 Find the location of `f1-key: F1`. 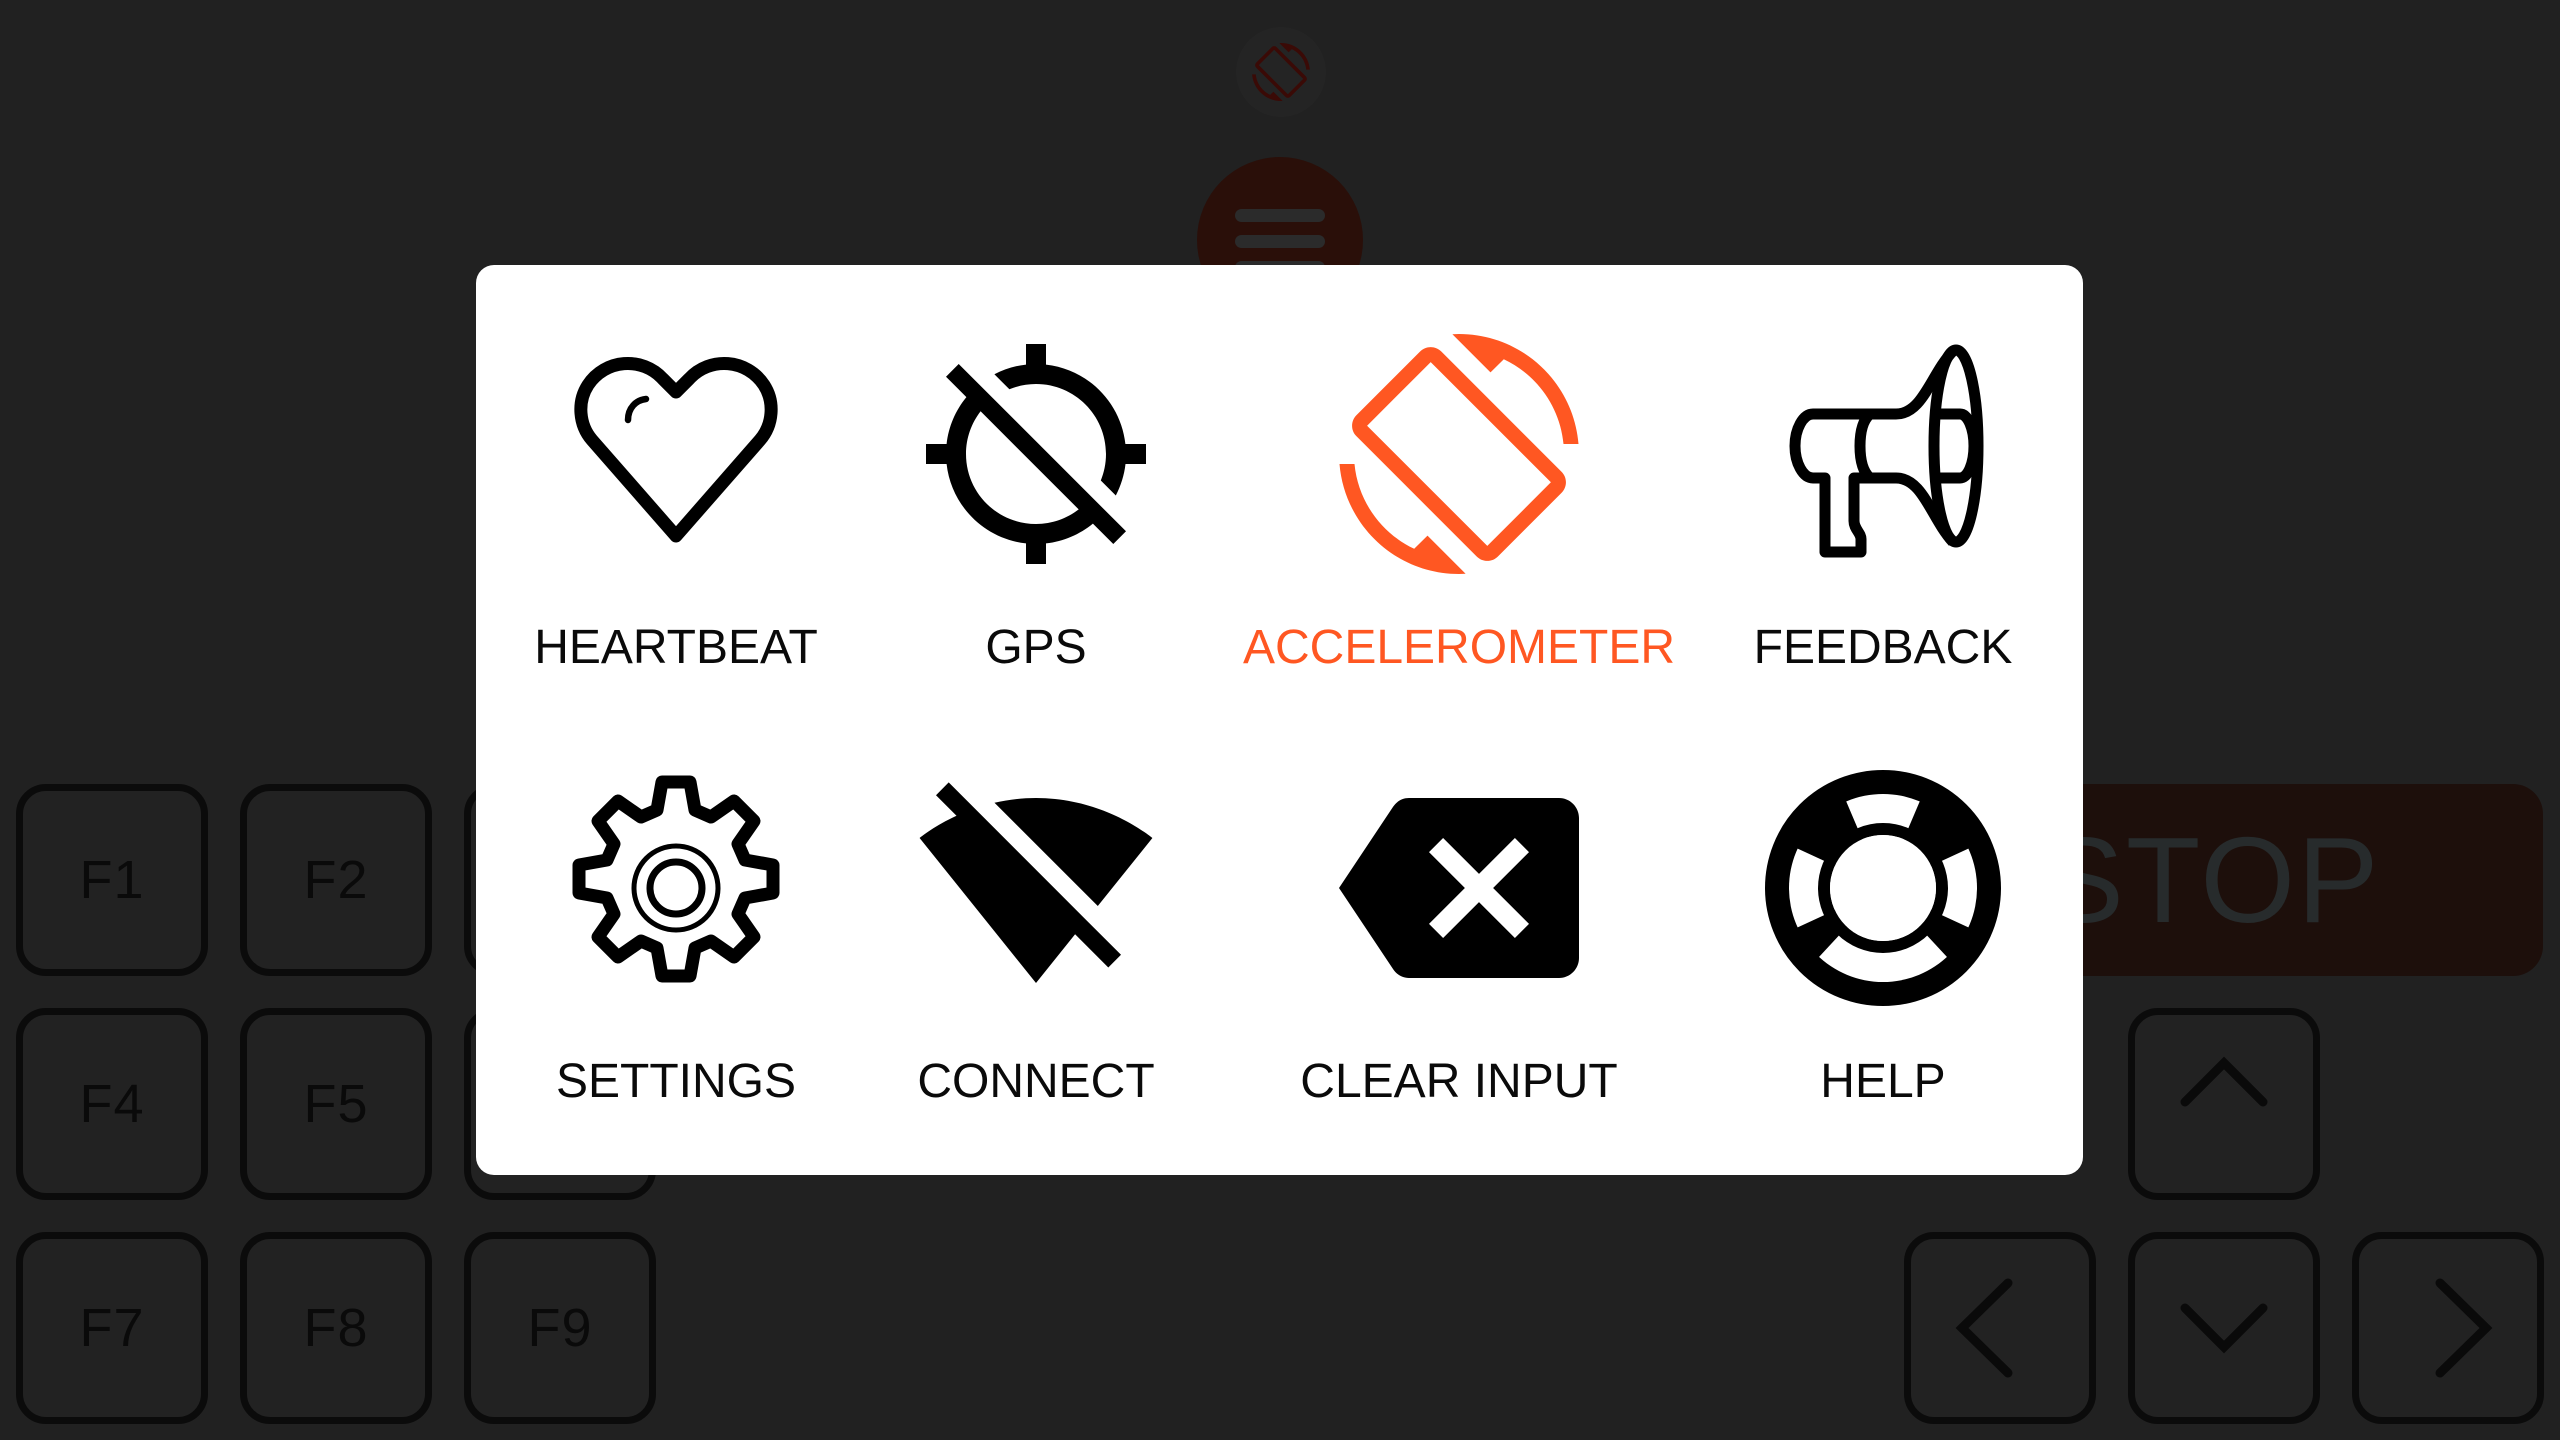

f1-key: F1 is located at coordinates (112, 880).